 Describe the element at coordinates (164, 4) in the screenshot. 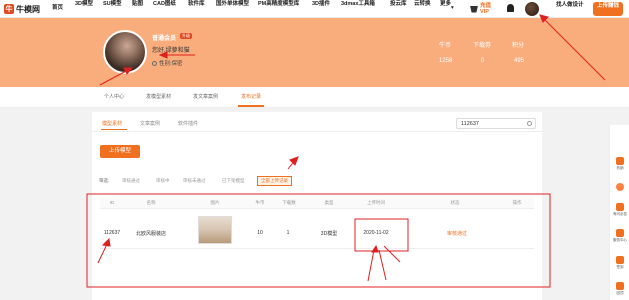

I see `nav-item-cad: CAD图纸` at that location.